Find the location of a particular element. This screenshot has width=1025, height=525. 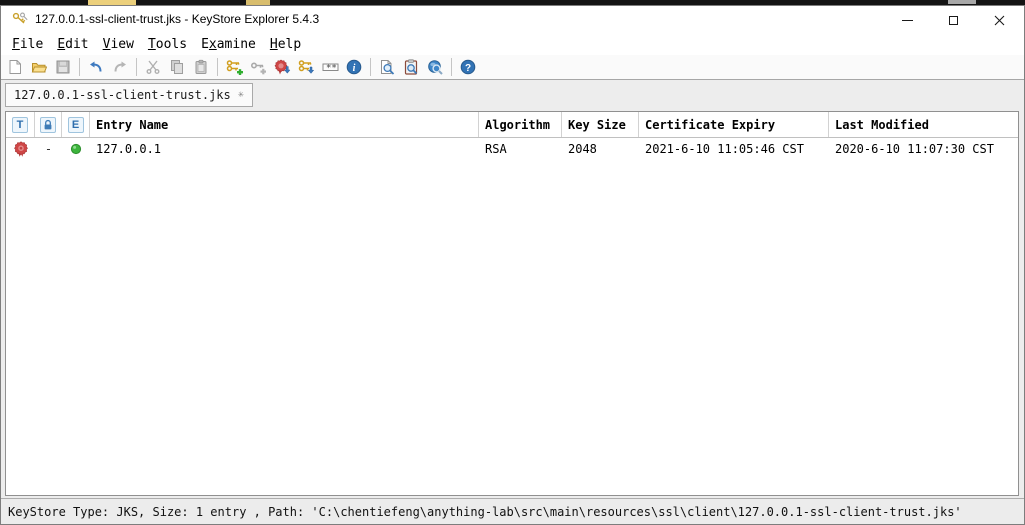

menu-bar: File Edit View Tools Examine Help is located at coordinates (512, 44).